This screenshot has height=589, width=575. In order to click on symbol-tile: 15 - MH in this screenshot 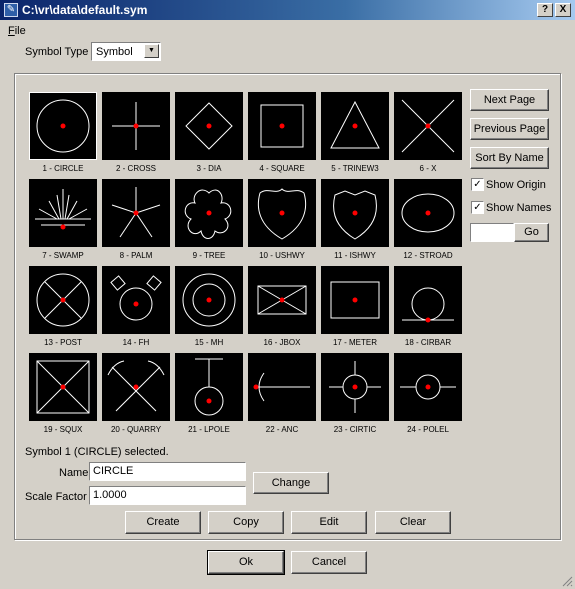, I will do `click(209, 306)`.